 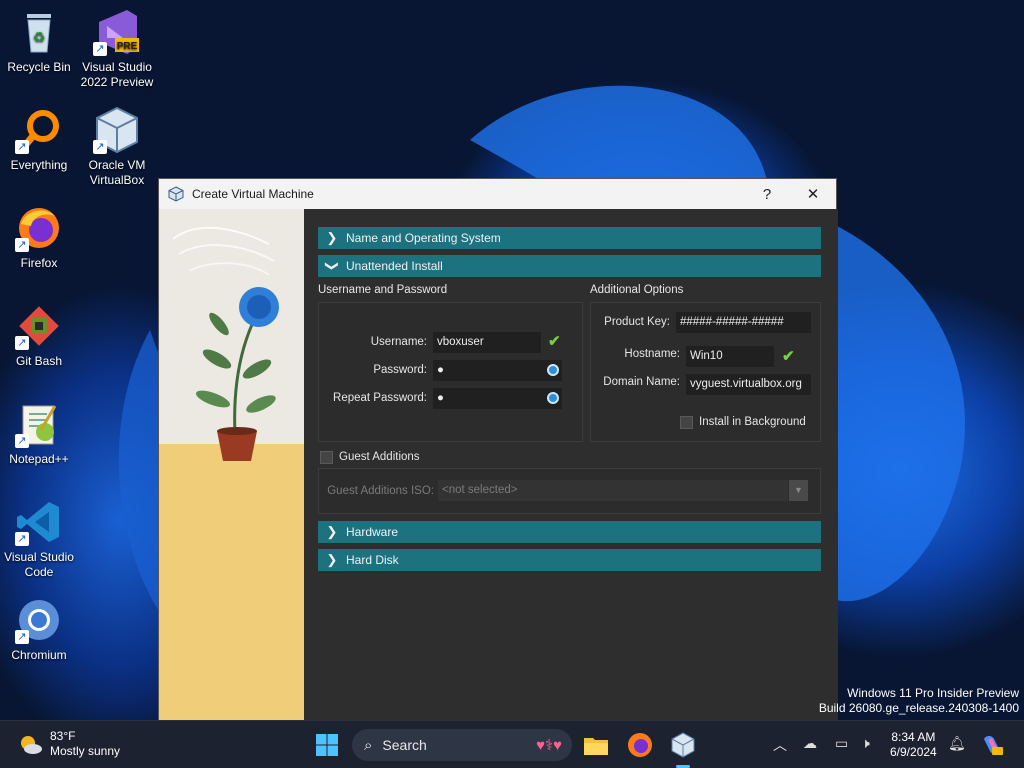 I want to click on guest-additions-checkbox, so click(x=326, y=457).